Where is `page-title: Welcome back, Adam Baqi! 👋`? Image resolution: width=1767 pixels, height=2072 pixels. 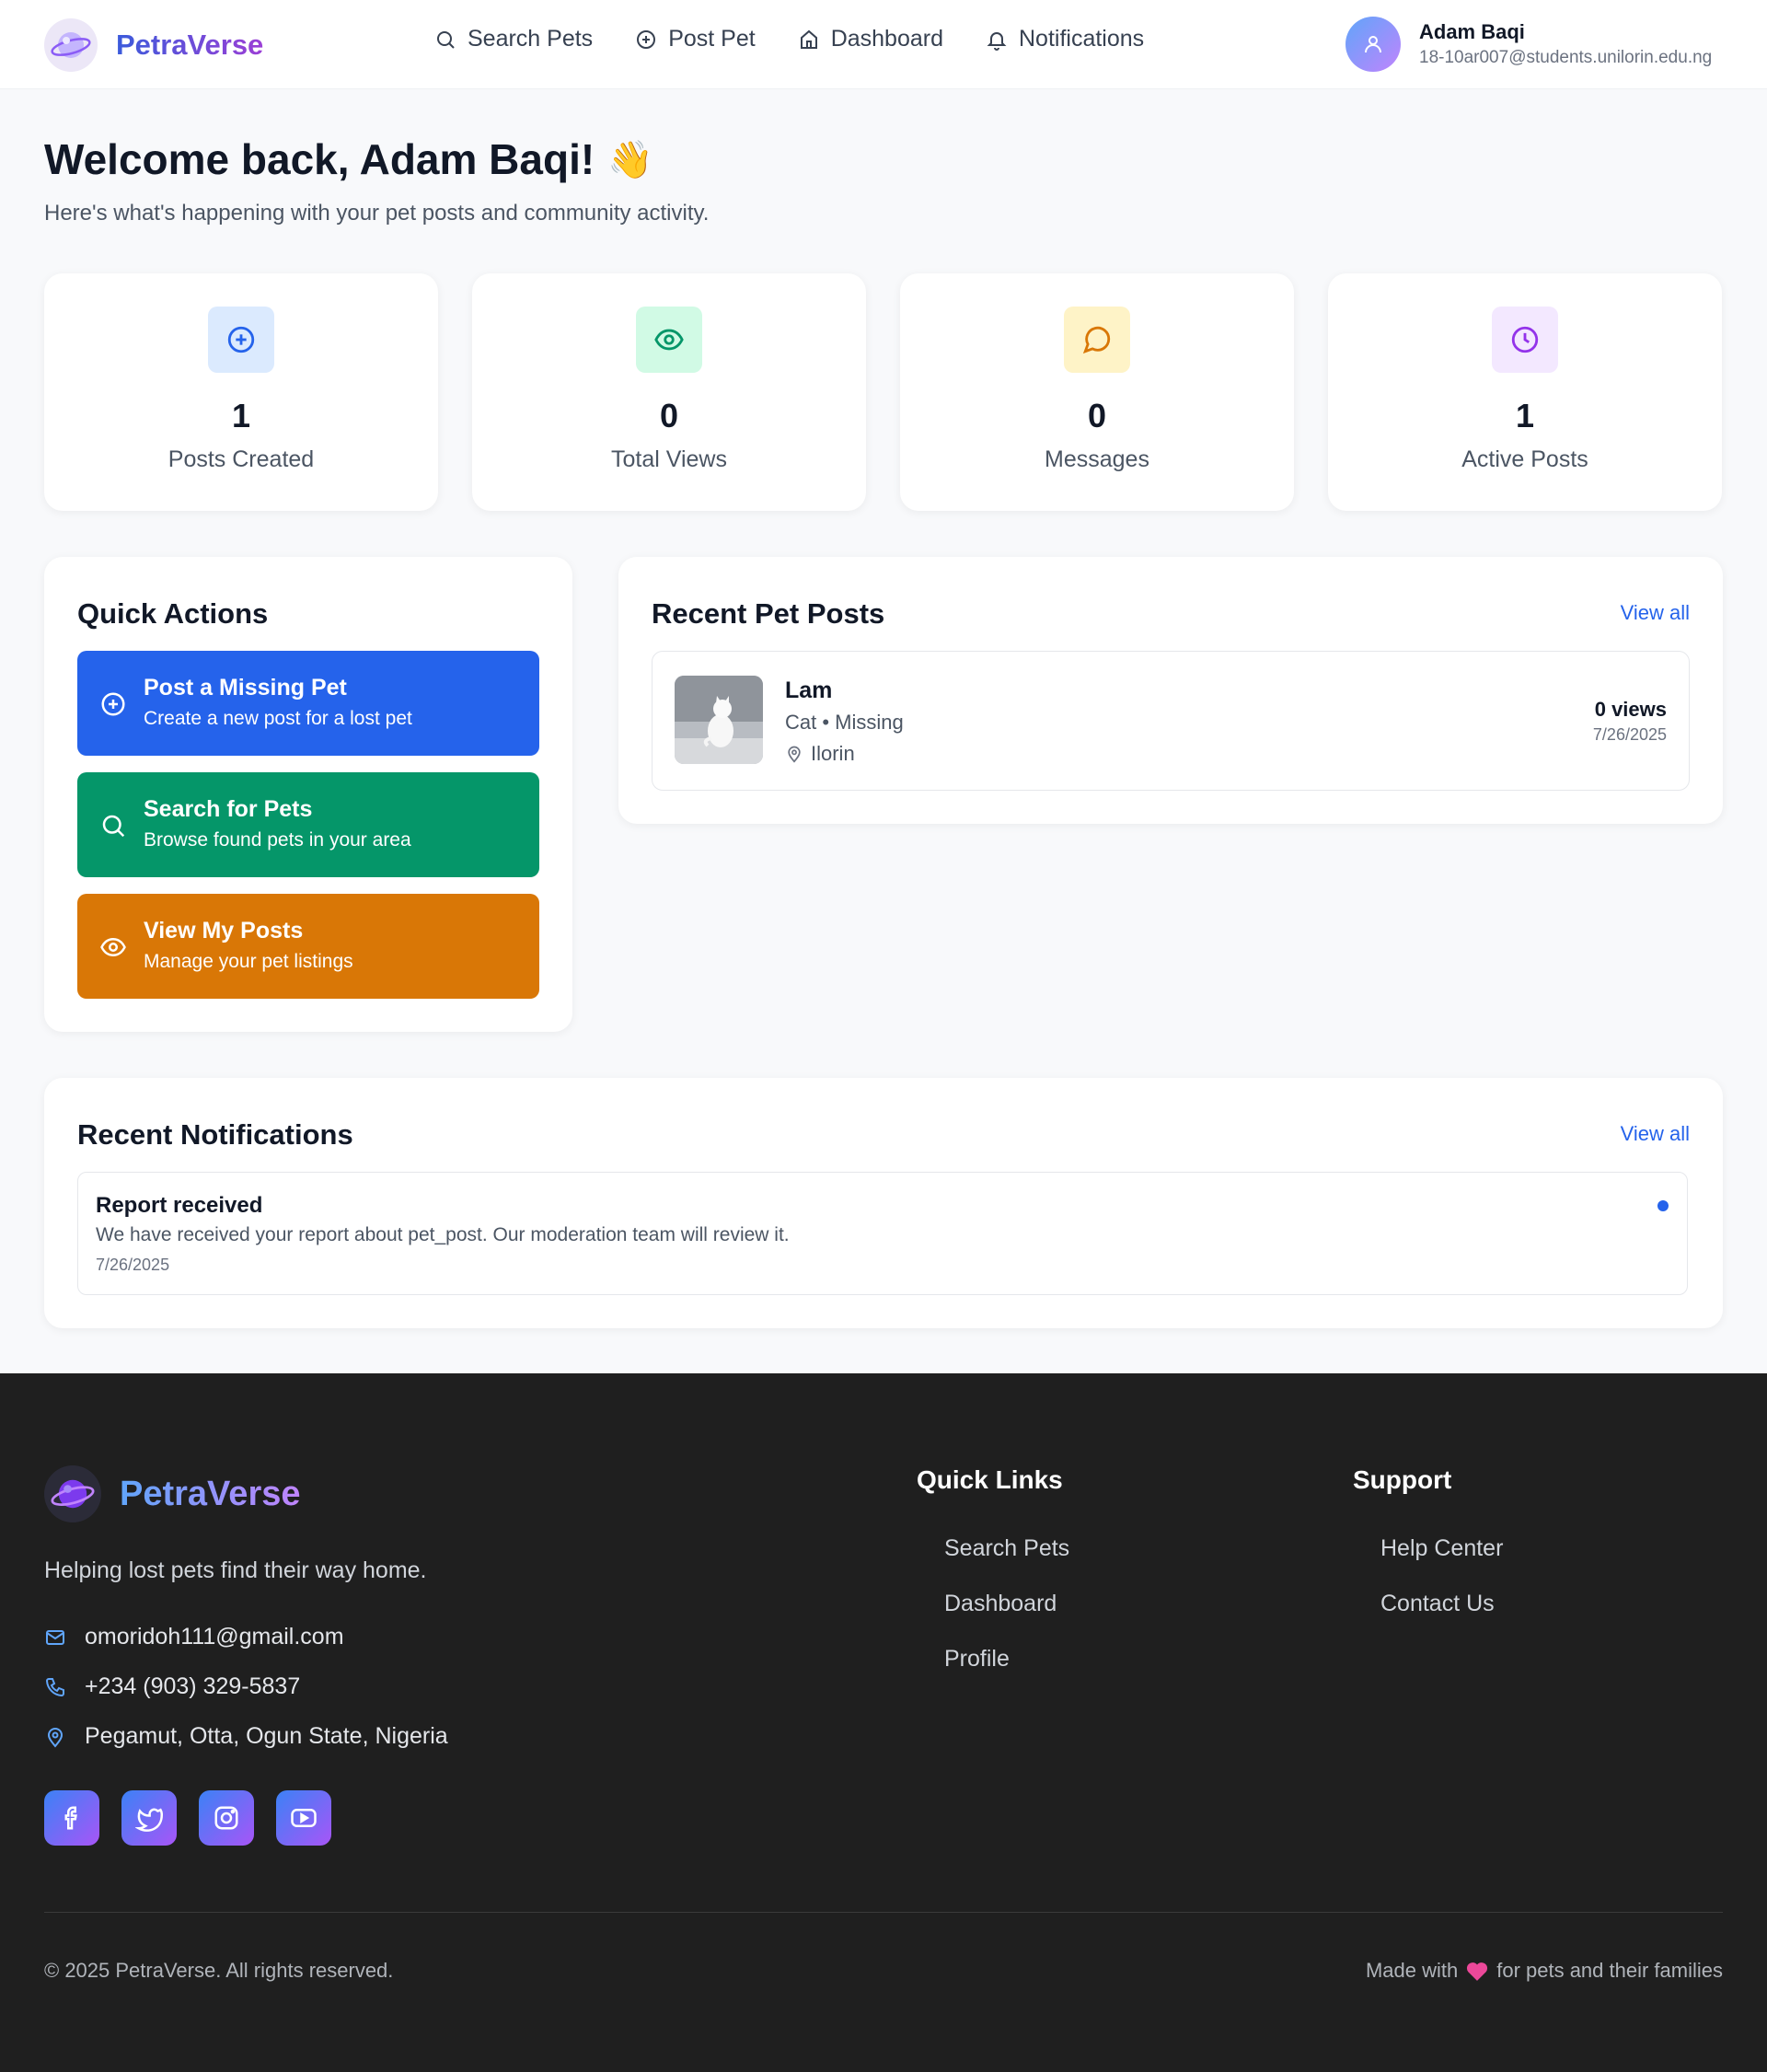 page-title: Welcome back, Adam Baqi! 👋 is located at coordinates (376, 159).